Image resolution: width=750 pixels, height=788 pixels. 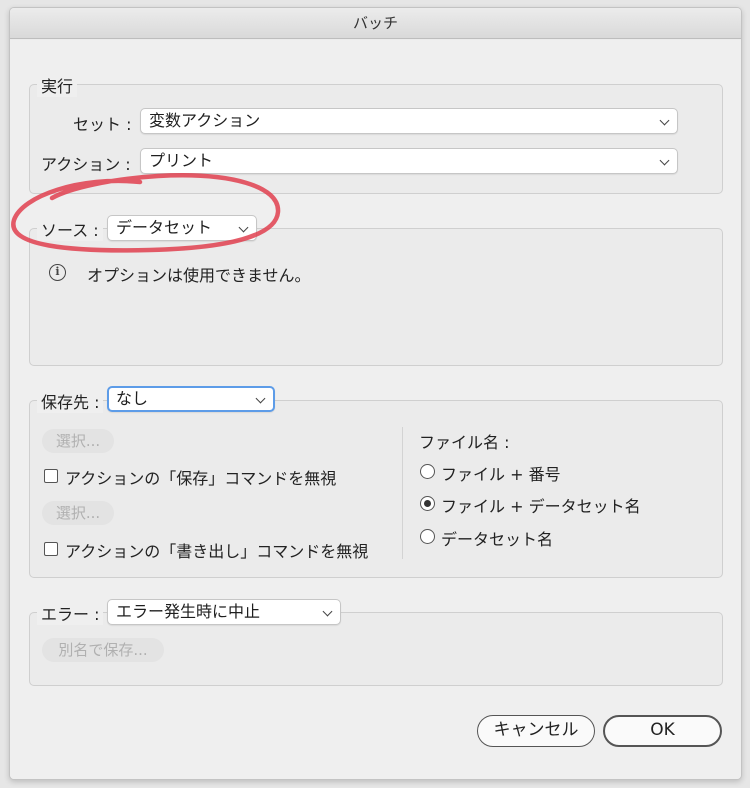 I want to click on action-select-value: プリント, so click(x=181, y=160).